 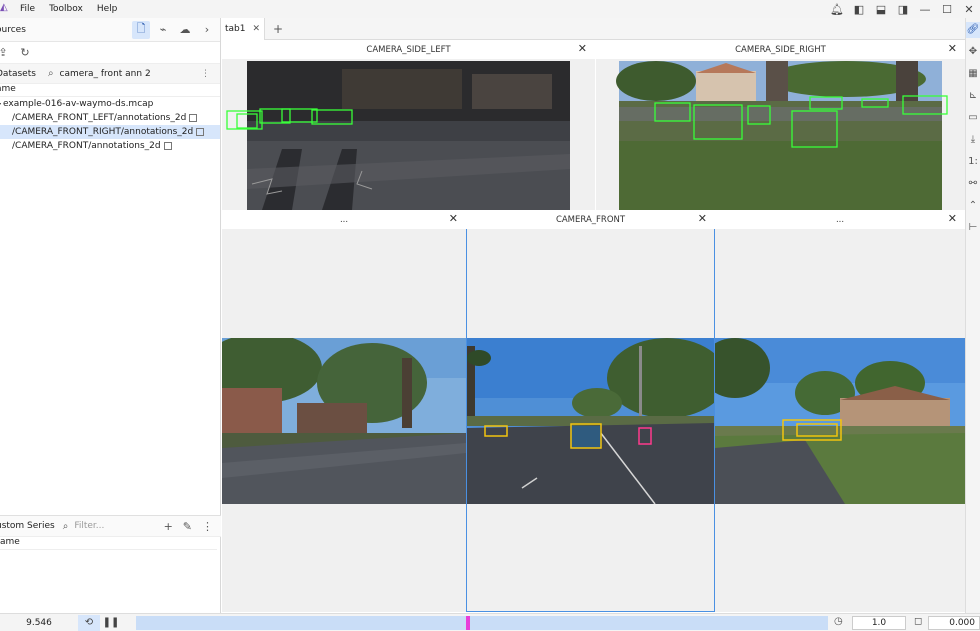 I want to click on link-icon: 🔗︎, so click(x=972, y=30).